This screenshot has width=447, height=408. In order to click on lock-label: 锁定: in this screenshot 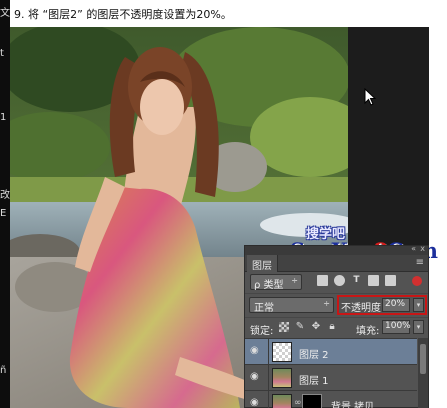, I will do `click(262, 331)`.